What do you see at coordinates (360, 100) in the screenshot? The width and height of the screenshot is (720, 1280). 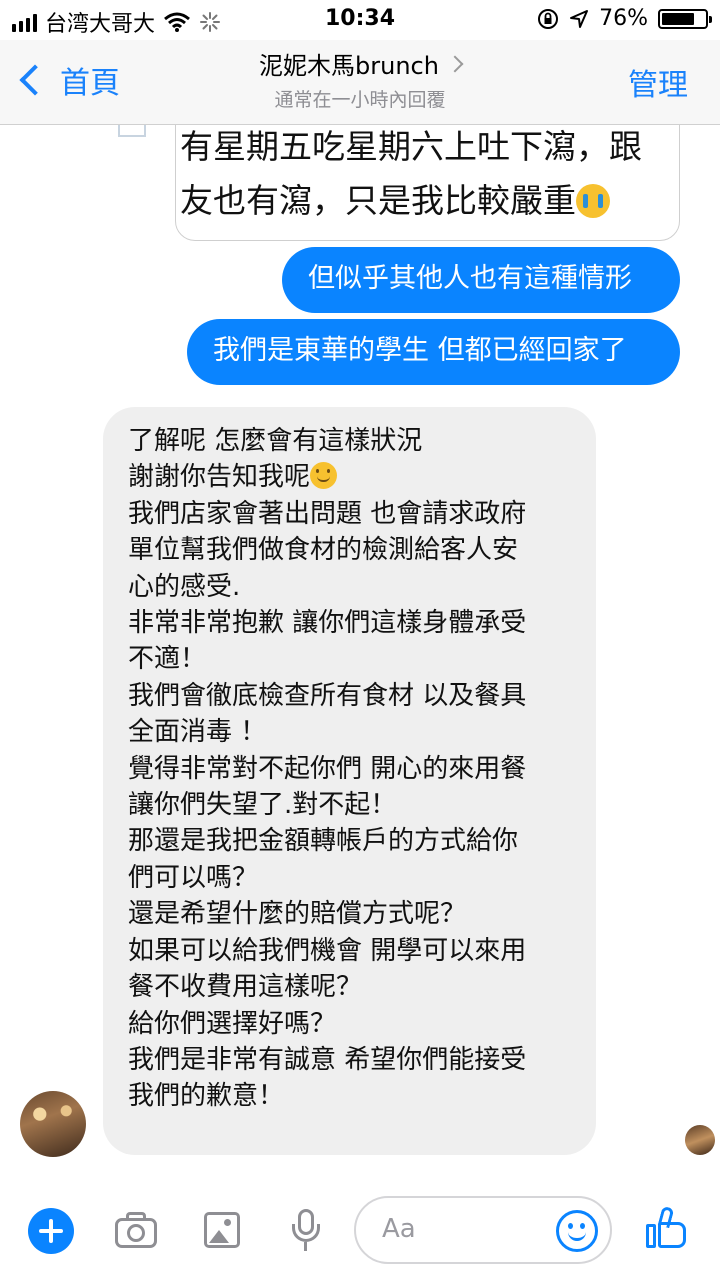 I see `response-time-subtitle: 通常在一小時內回覆` at bounding box center [360, 100].